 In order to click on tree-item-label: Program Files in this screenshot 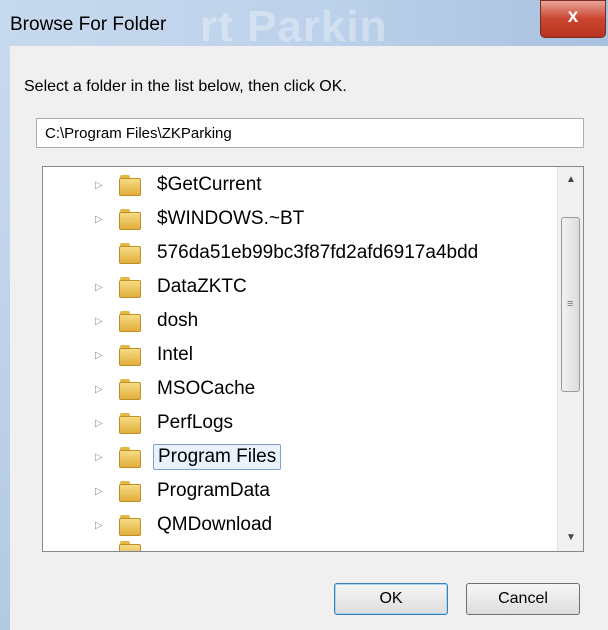, I will do `click(217, 457)`.